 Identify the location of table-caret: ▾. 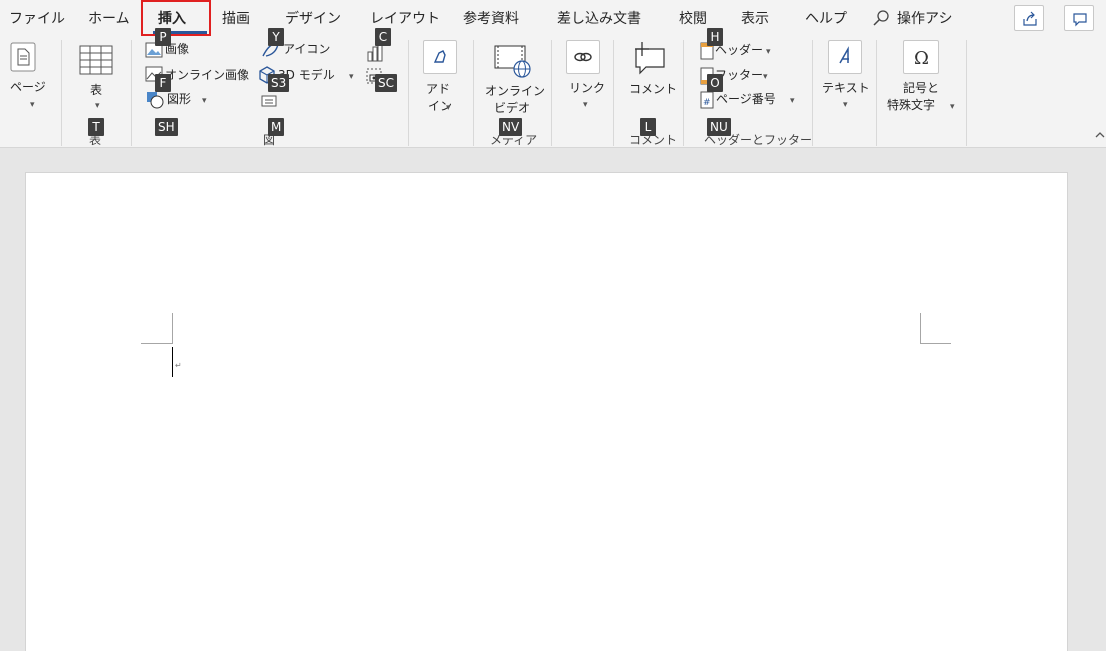
(97, 106).